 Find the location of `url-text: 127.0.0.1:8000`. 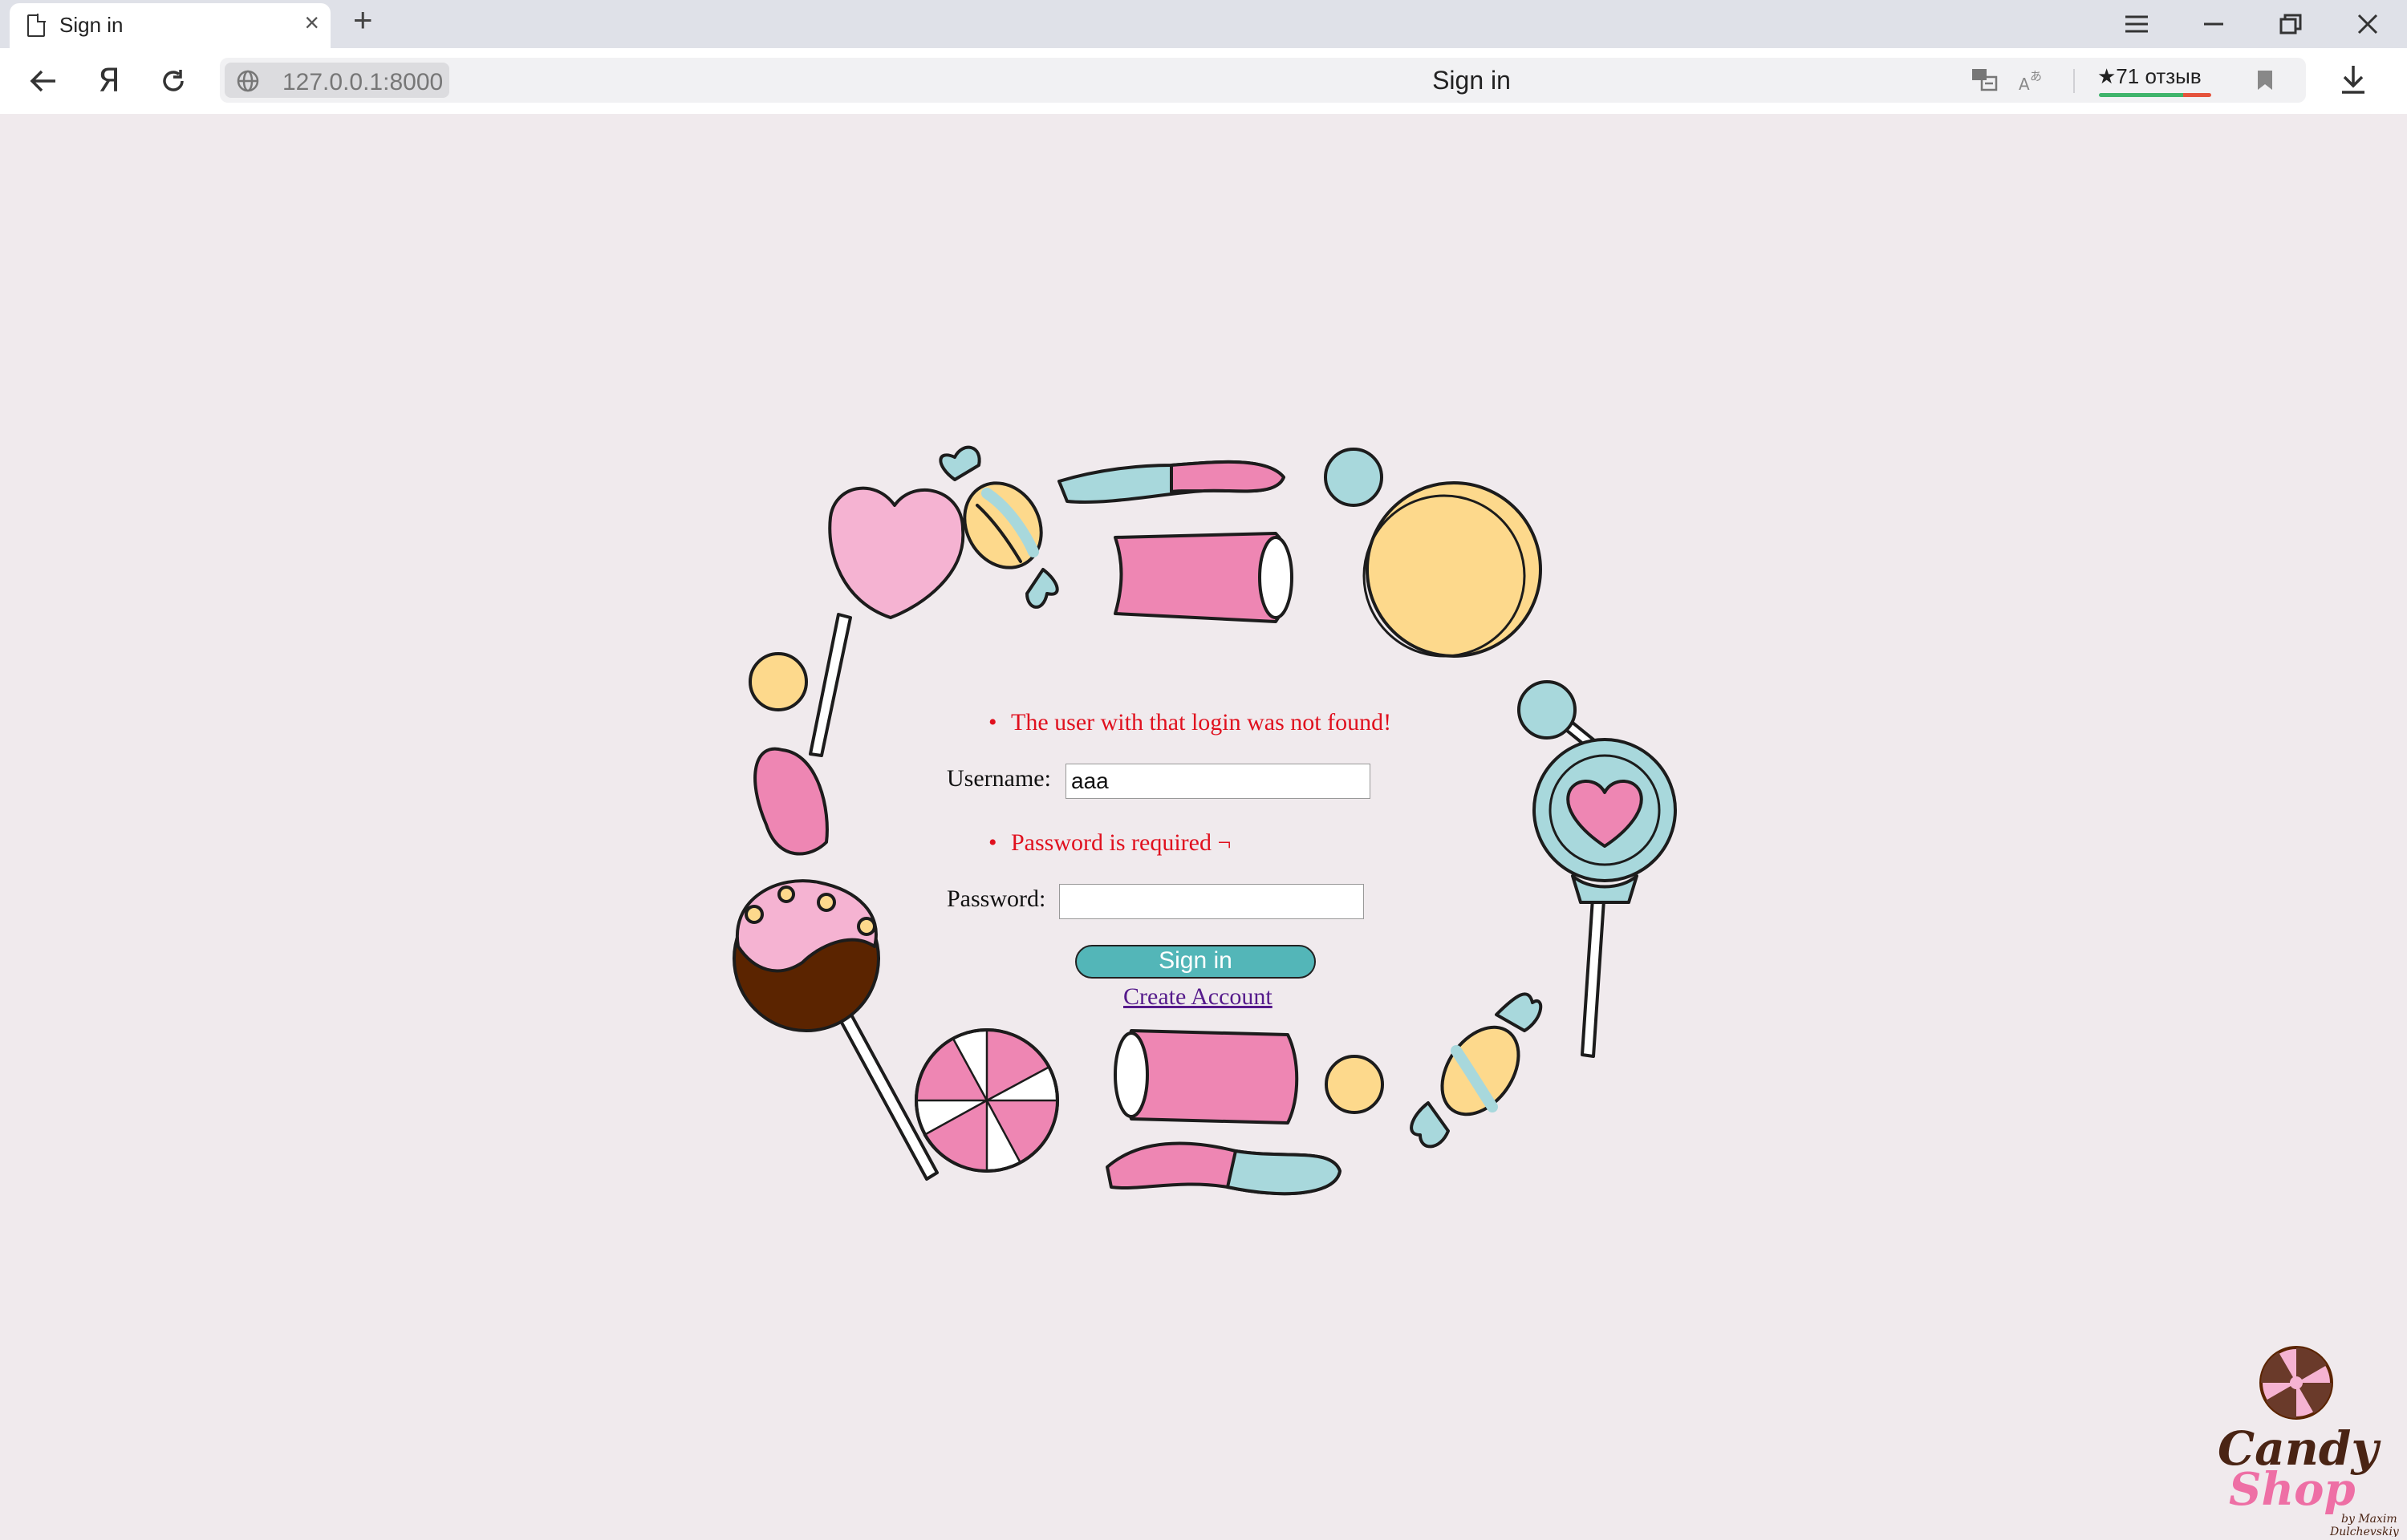

url-text: 127.0.0.1:8000 is located at coordinates (363, 82).